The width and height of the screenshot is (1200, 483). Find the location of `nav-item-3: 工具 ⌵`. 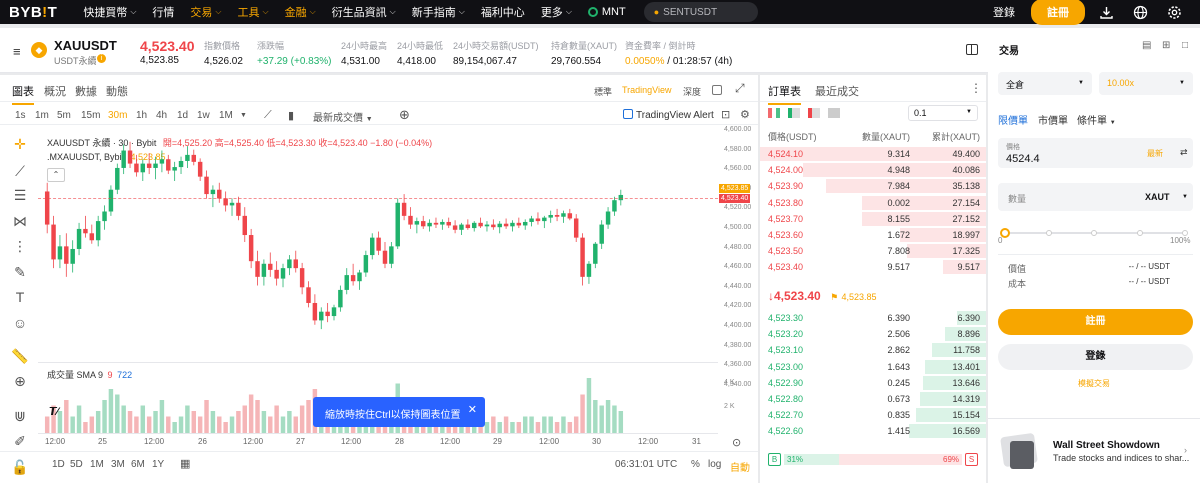

nav-item-3: 工具 ⌵ is located at coordinates (253, 12).